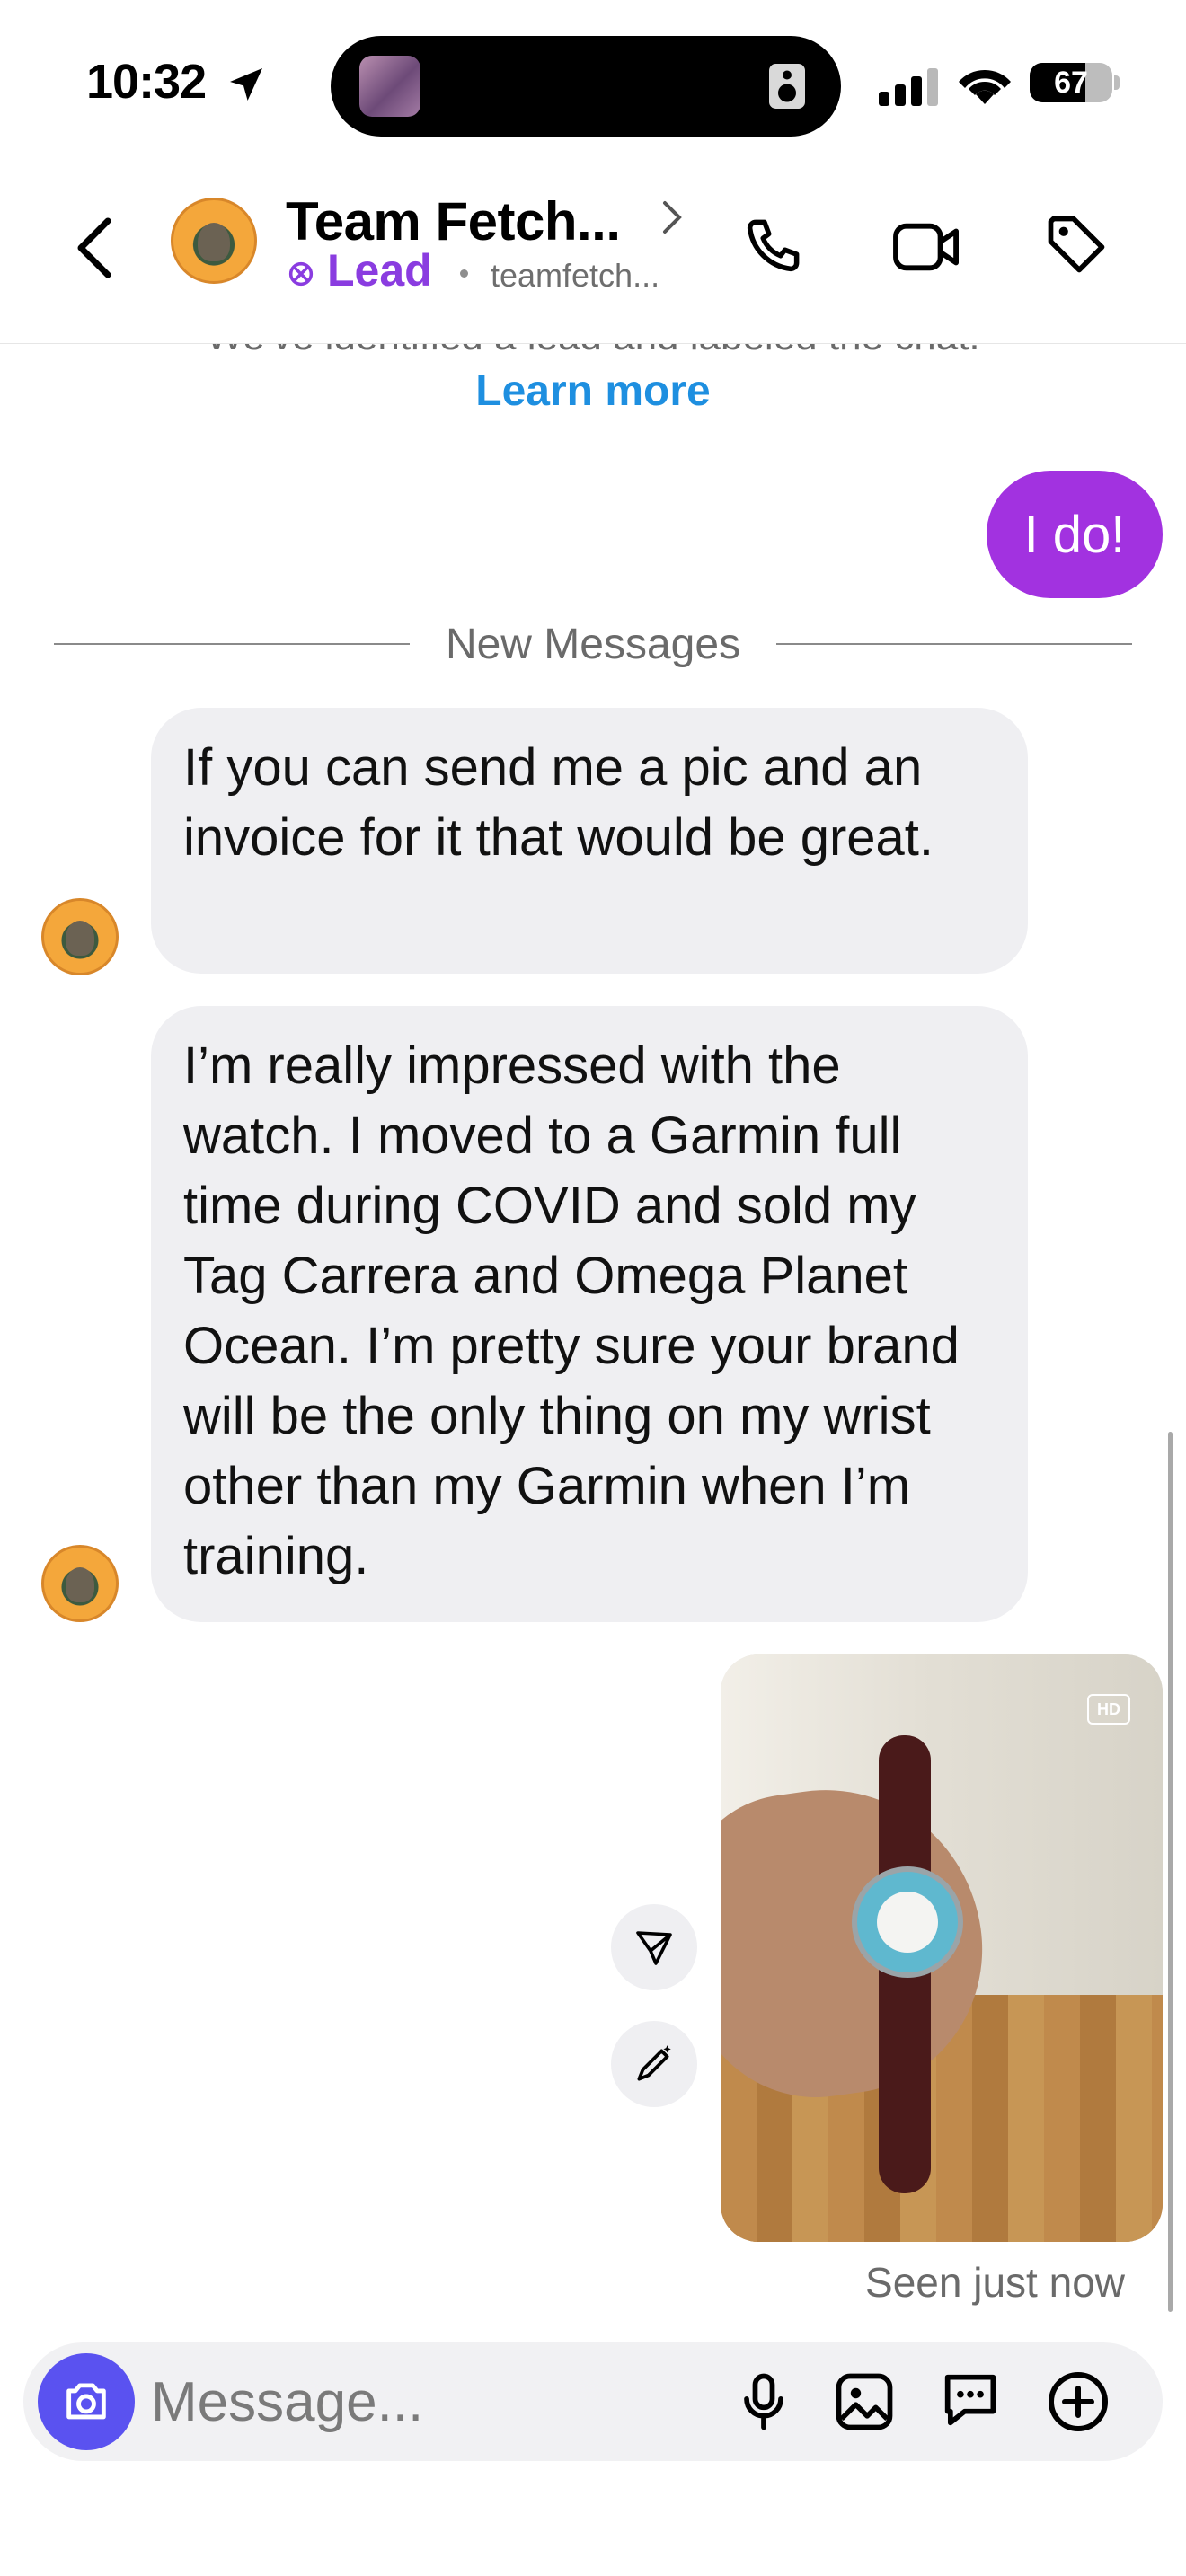 The width and height of the screenshot is (1186, 2576). Describe the element at coordinates (1117, 82) in the screenshot. I see `battery-cap` at that location.